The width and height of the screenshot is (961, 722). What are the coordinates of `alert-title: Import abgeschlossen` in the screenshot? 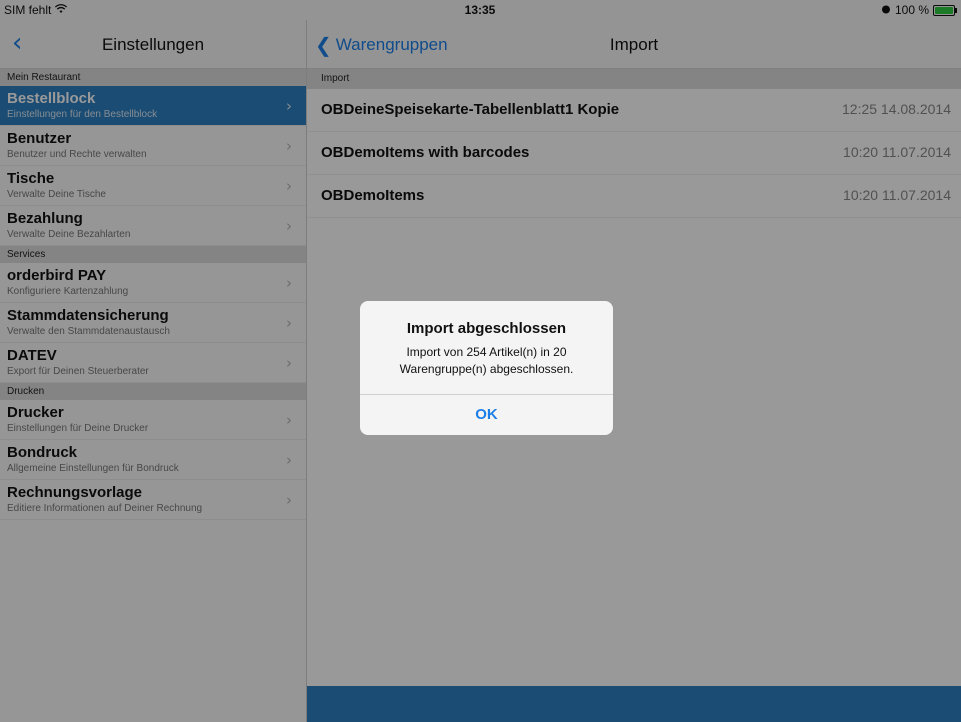 It's located at (486, 328).